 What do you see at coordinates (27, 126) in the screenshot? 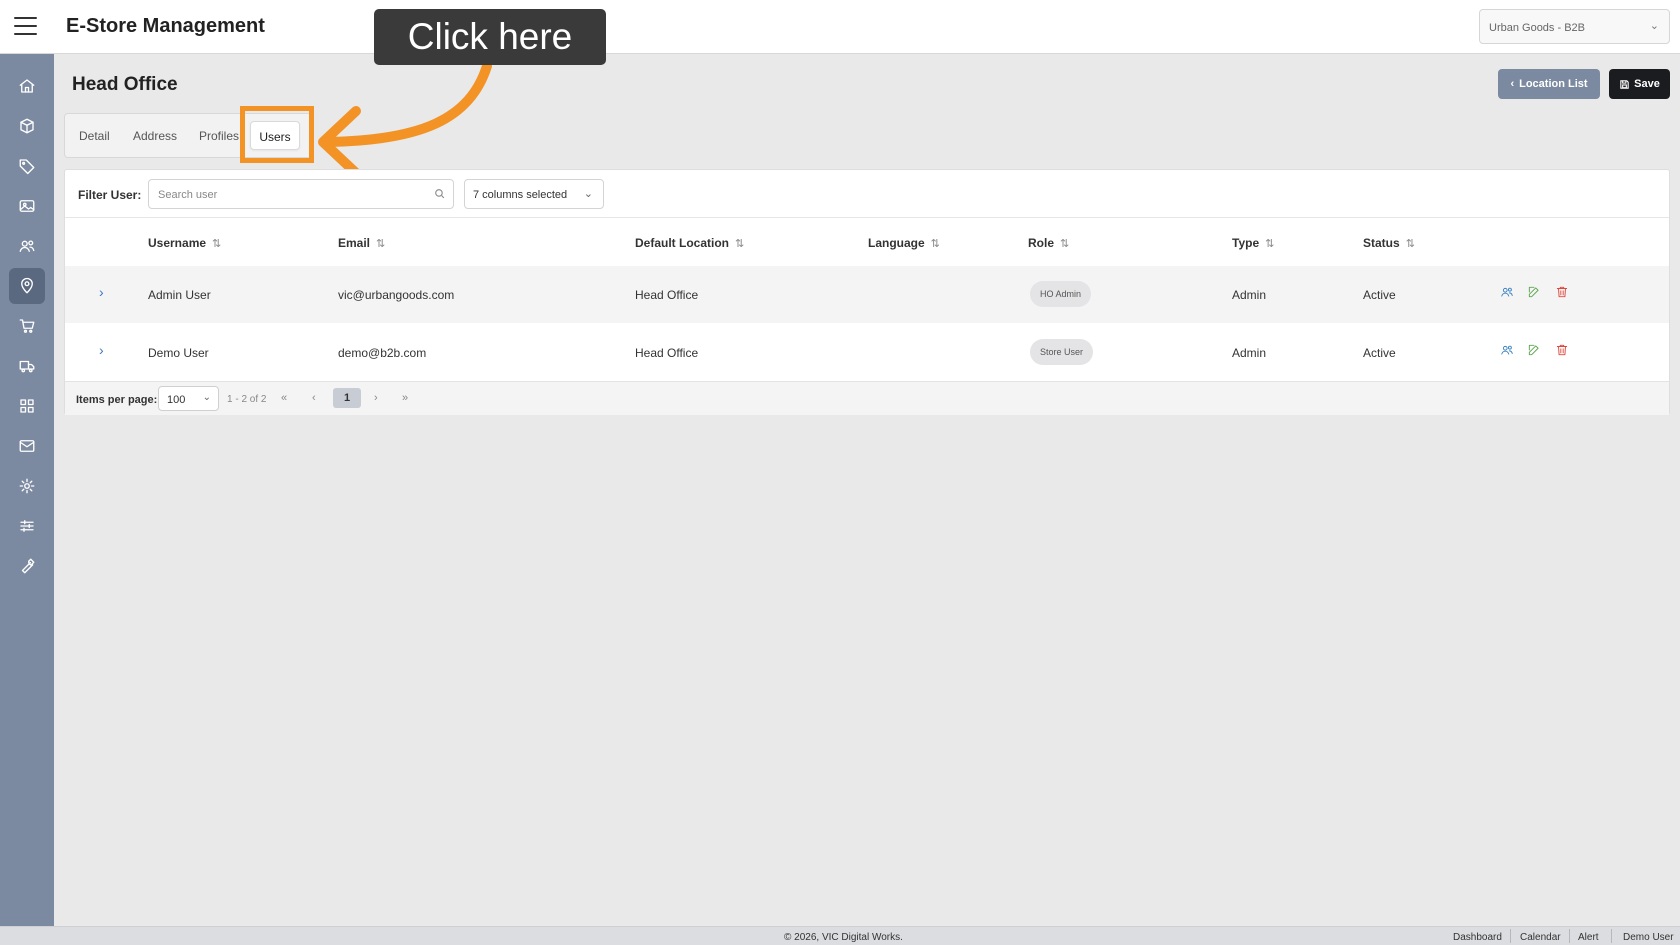
I see `box-icon` at bounding box center [27, 126].